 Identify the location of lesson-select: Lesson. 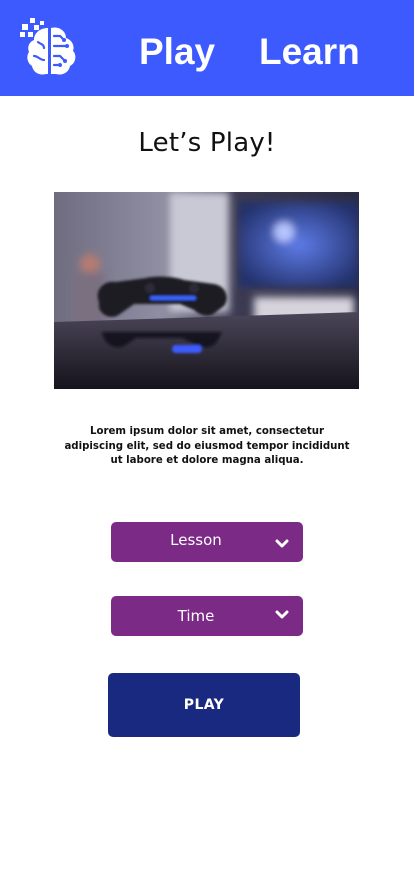
(207, 542).